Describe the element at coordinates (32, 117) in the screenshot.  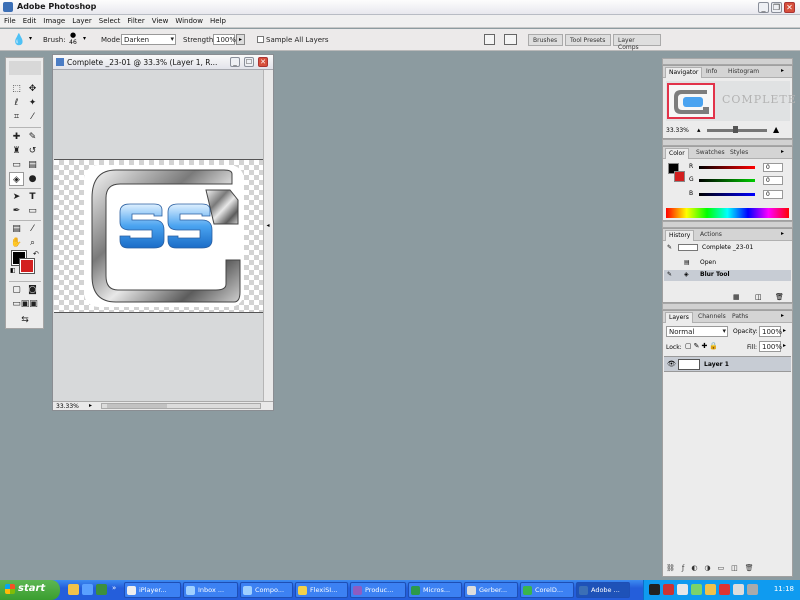
I see `slice-tool-icon: ⁄` at that location.